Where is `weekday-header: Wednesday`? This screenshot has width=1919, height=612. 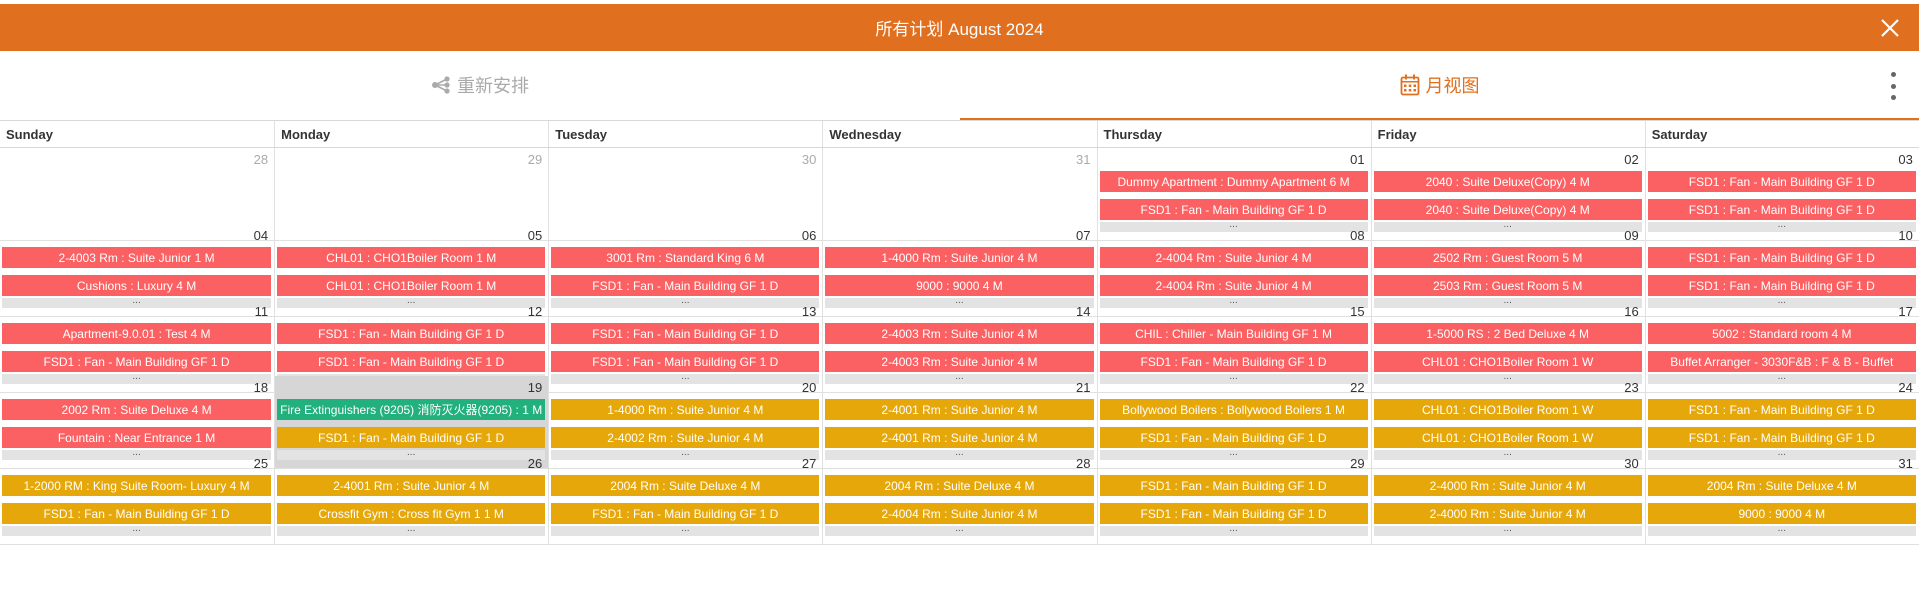
weekday-header: Wednesday is located at coordinates (959, 134).